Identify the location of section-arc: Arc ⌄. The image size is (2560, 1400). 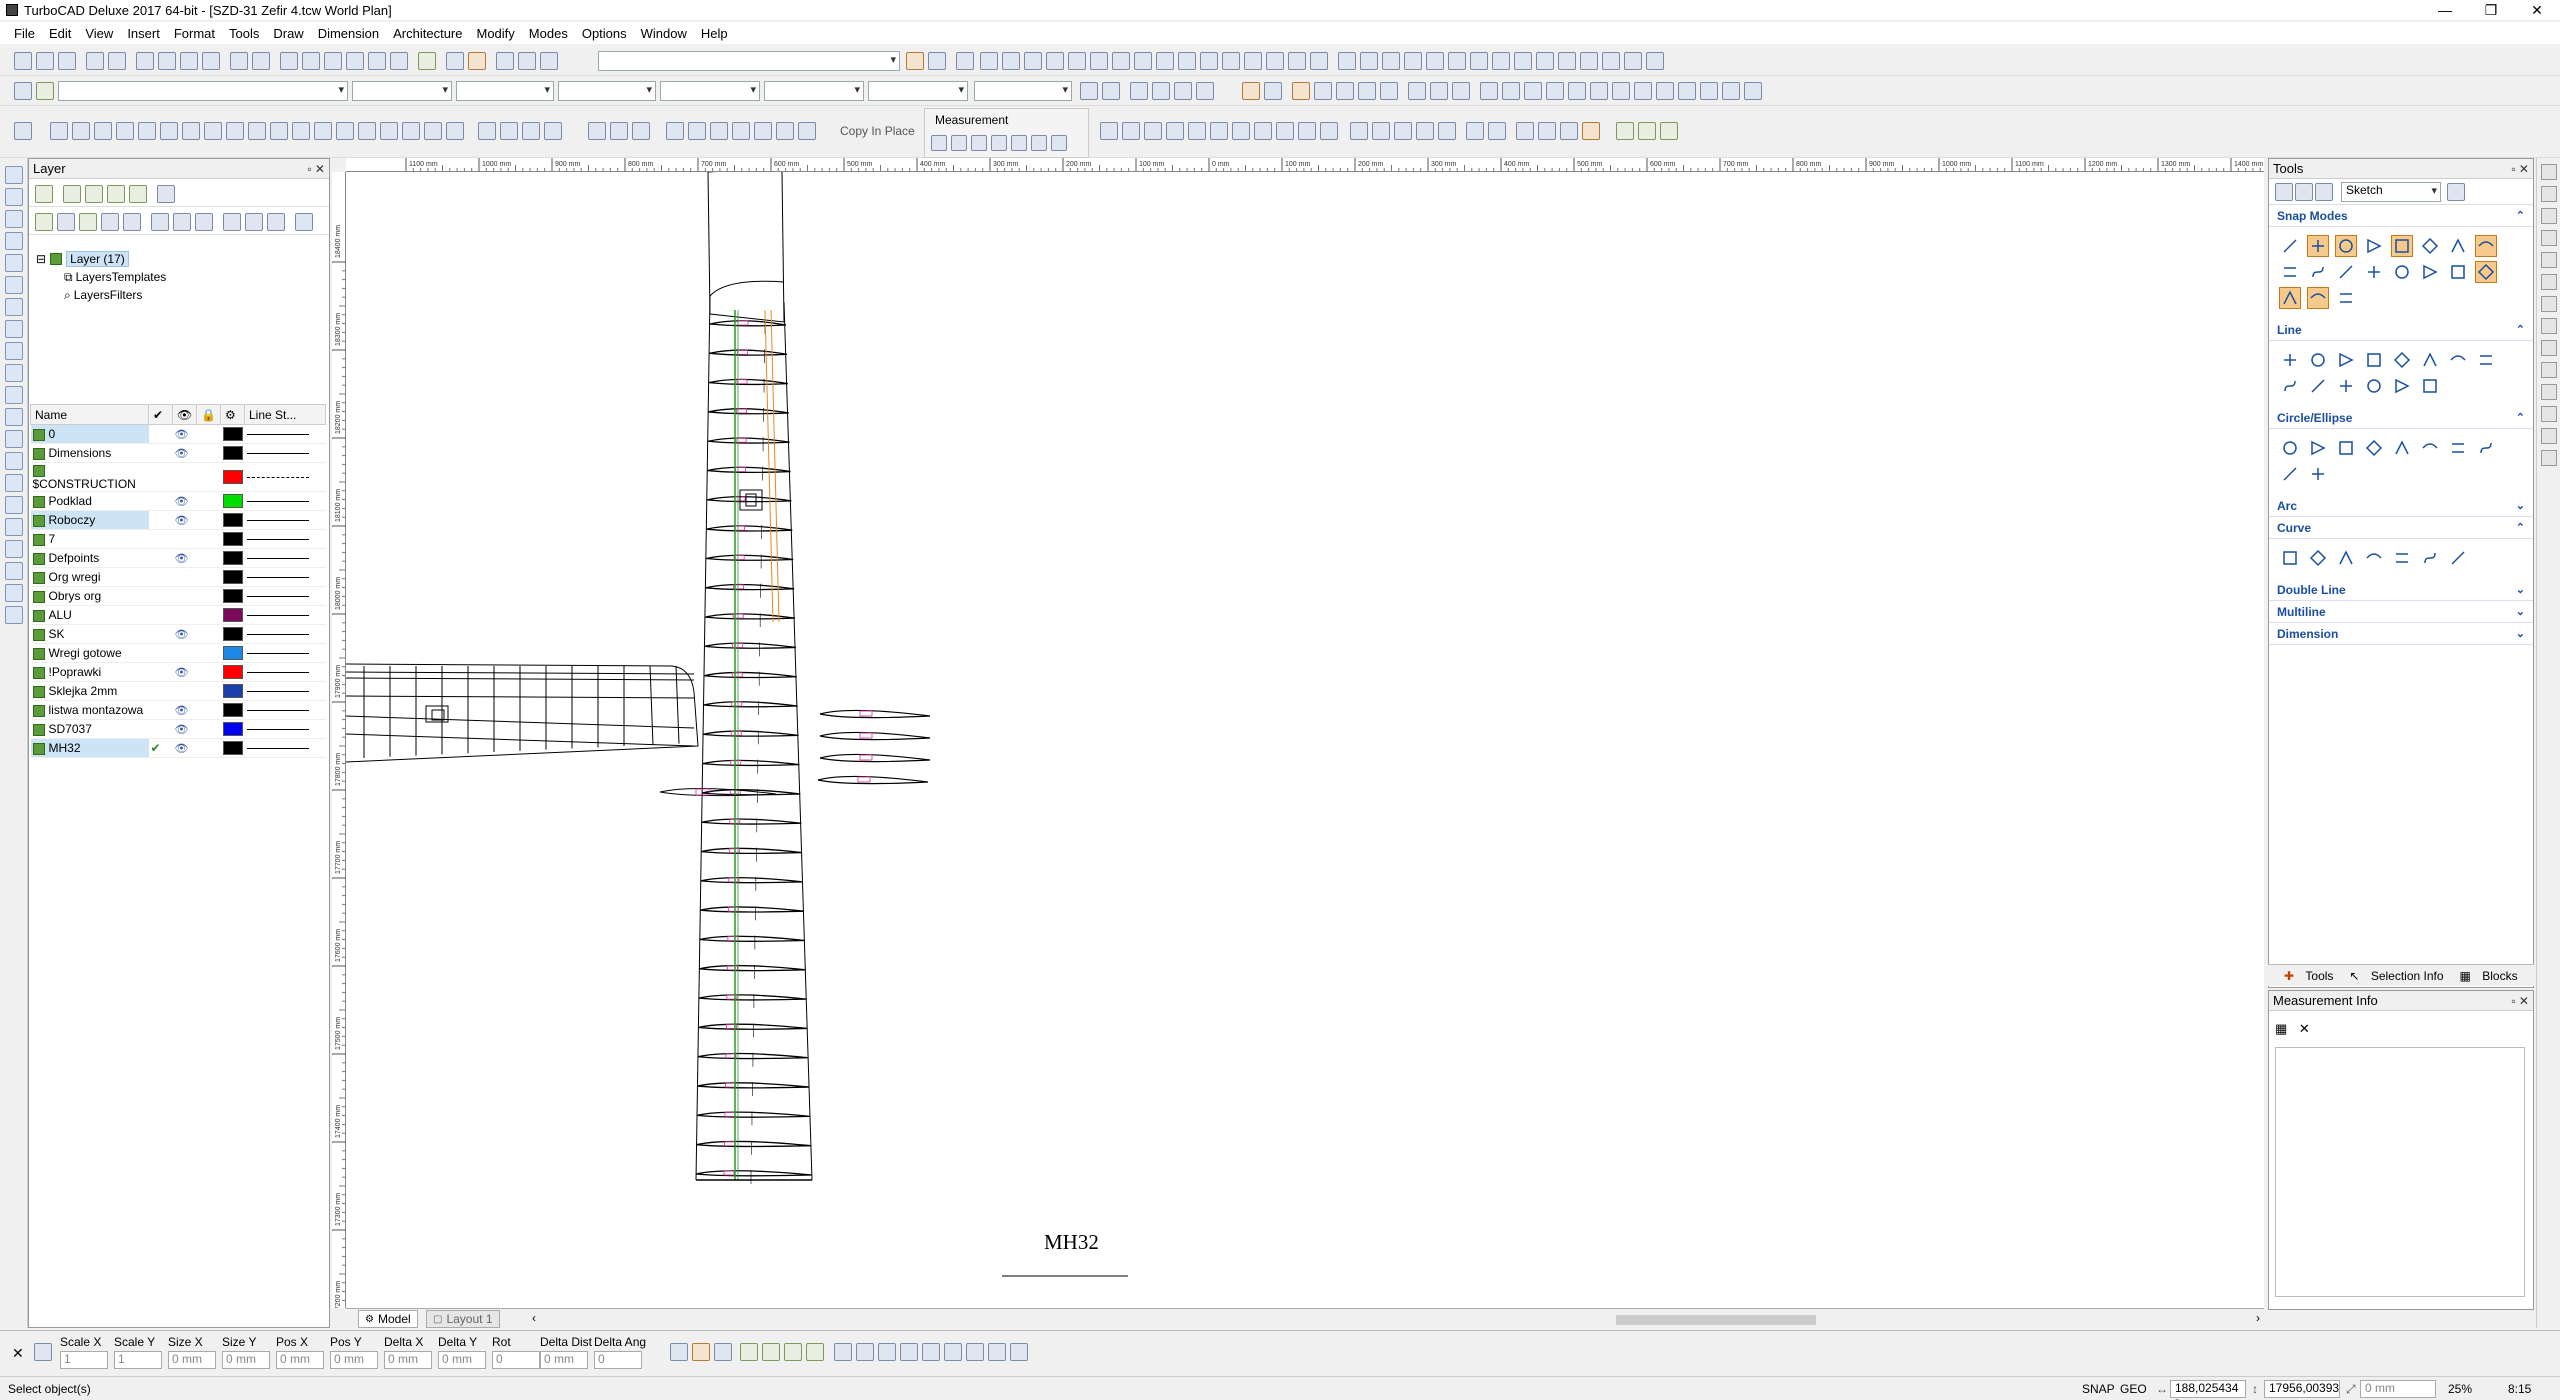
(2401, 506).